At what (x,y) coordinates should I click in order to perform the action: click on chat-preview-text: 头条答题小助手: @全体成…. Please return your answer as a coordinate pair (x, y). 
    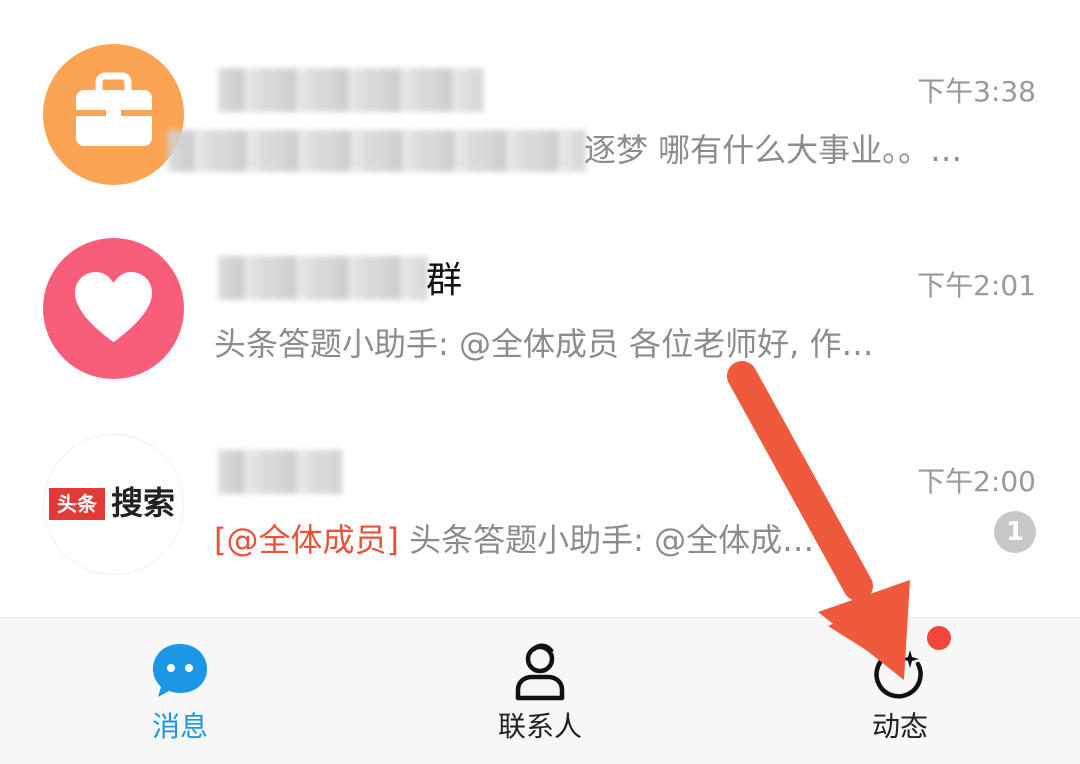
    Looking at the image, I should click on (606, 540).